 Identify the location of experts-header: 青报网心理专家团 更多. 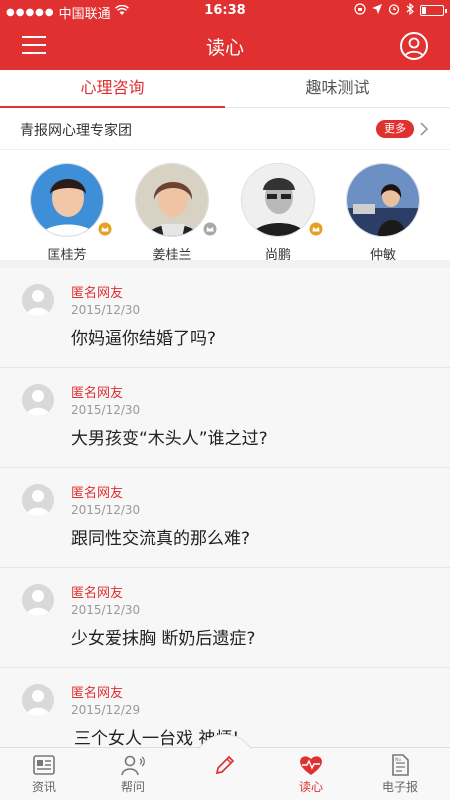
(225, 129).